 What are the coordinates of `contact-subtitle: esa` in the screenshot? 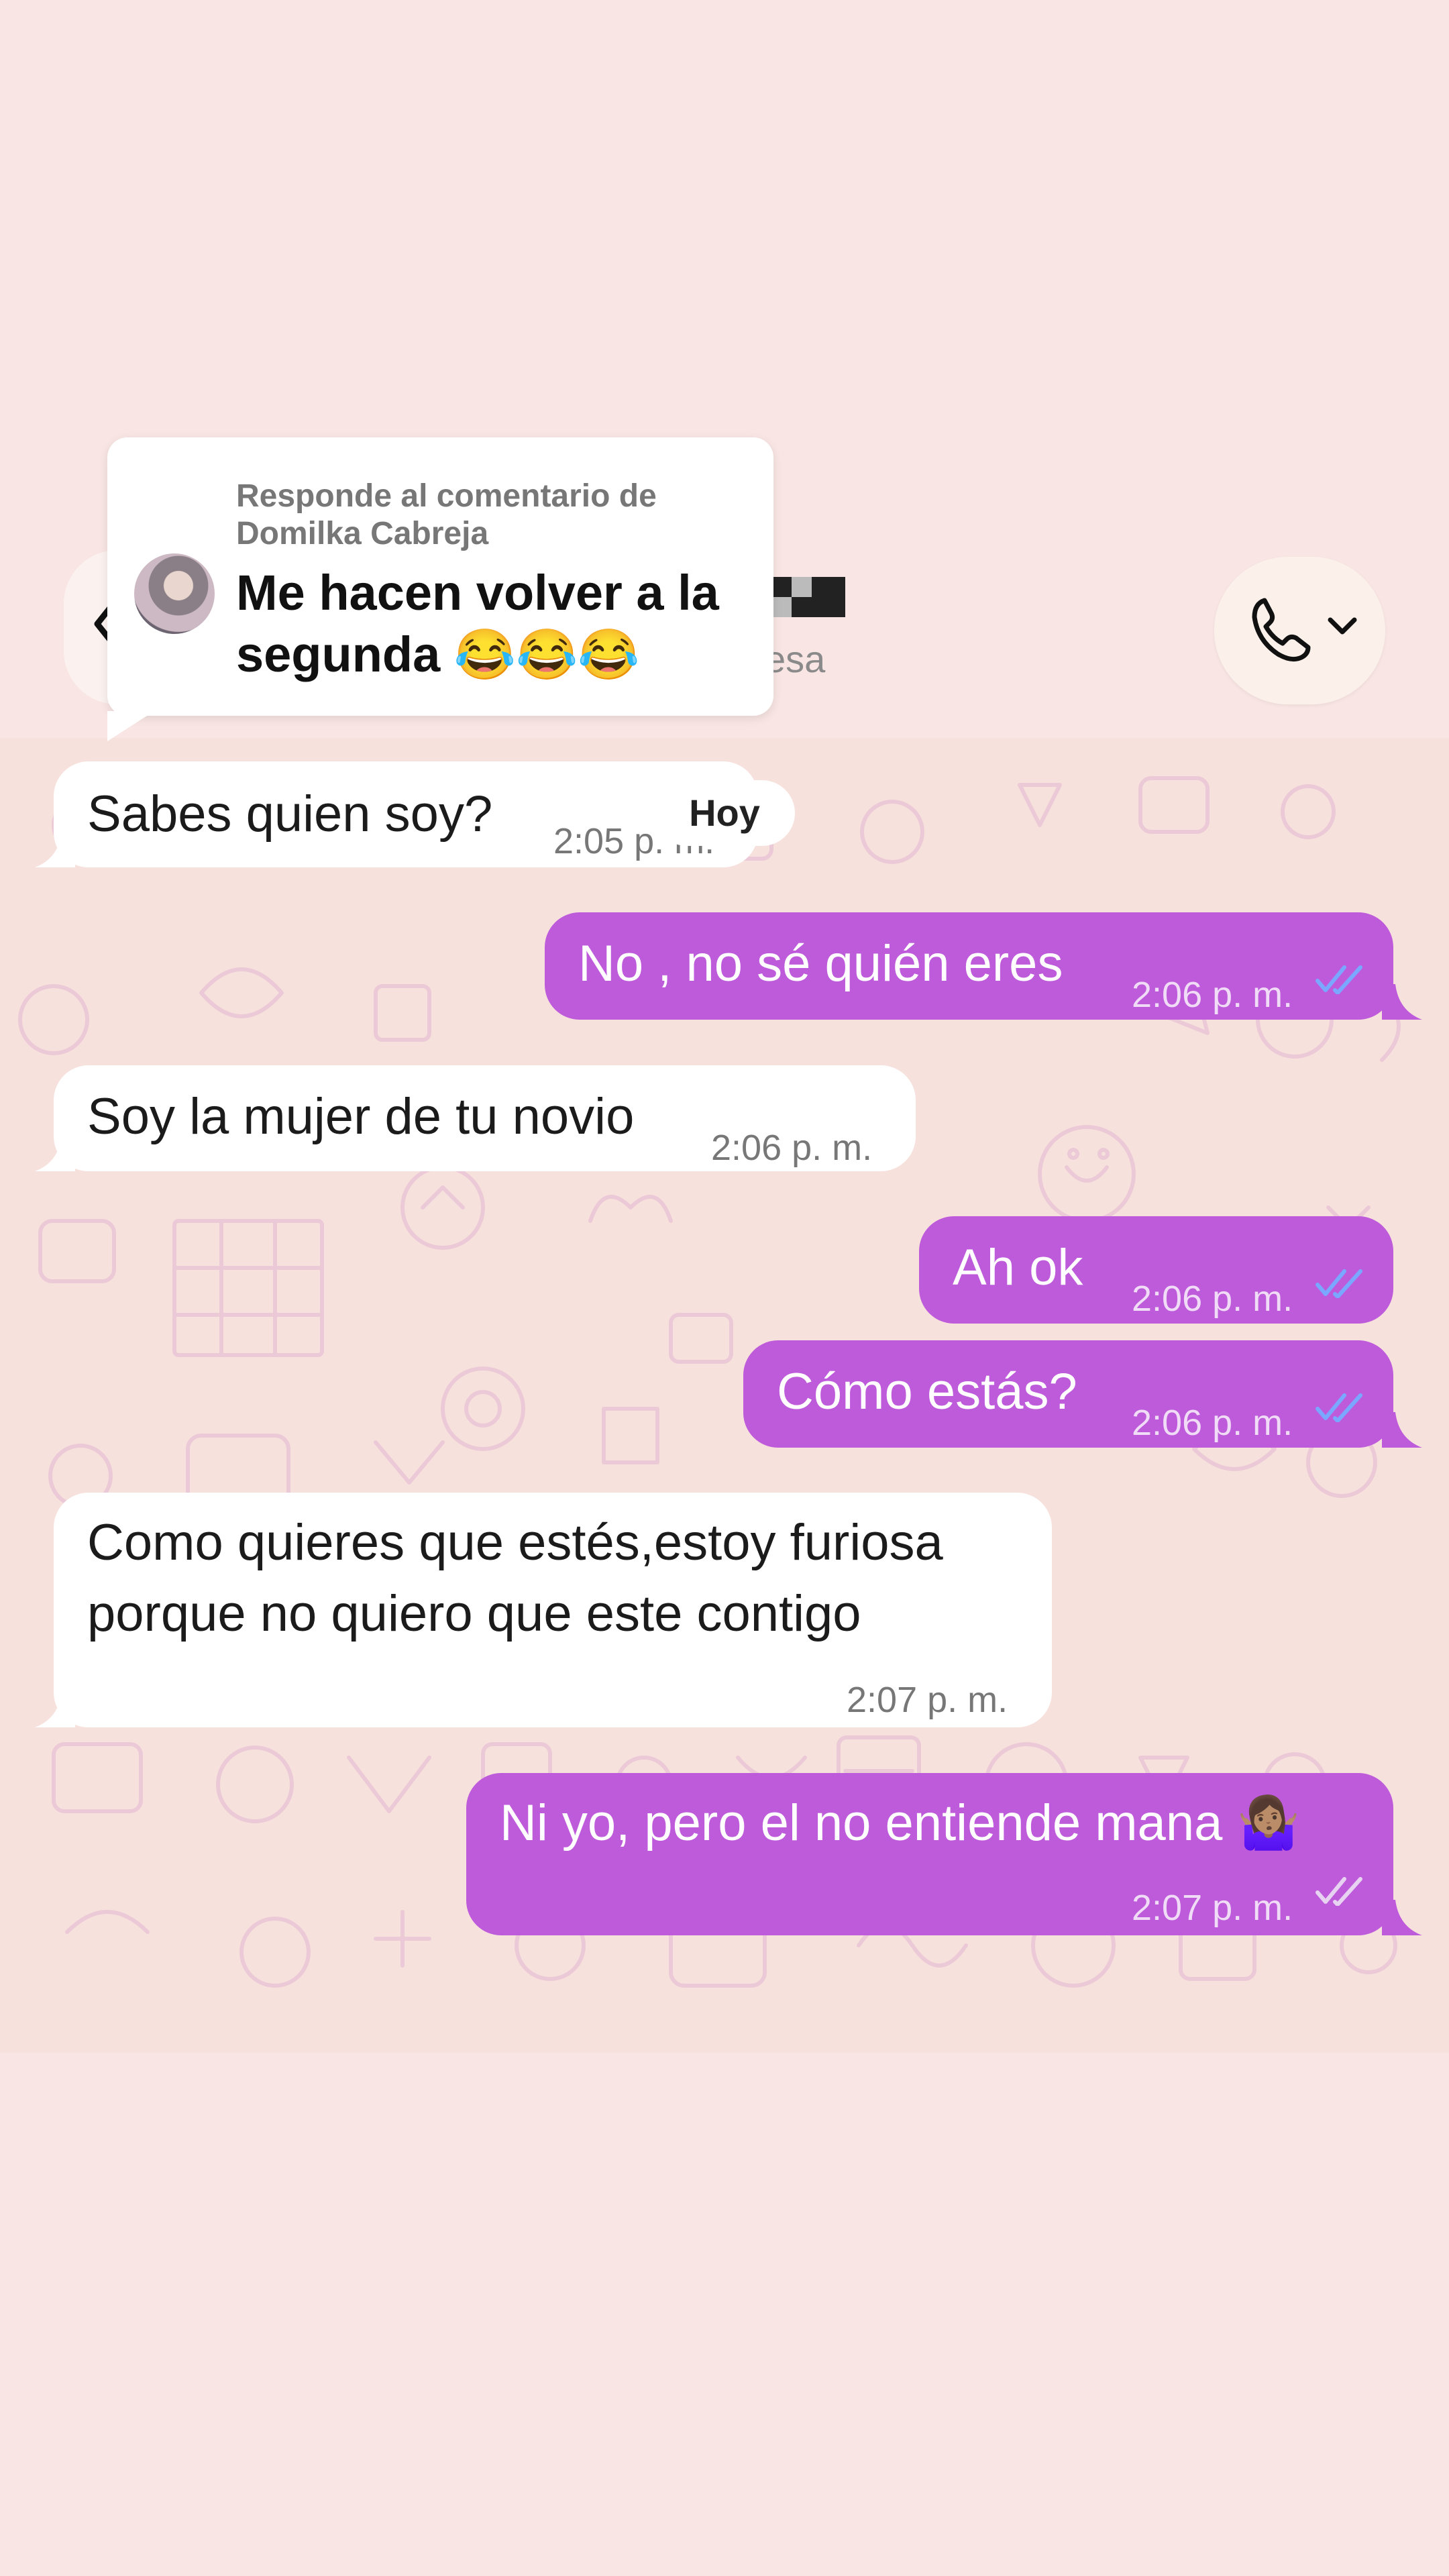 It's located at (795, 659).